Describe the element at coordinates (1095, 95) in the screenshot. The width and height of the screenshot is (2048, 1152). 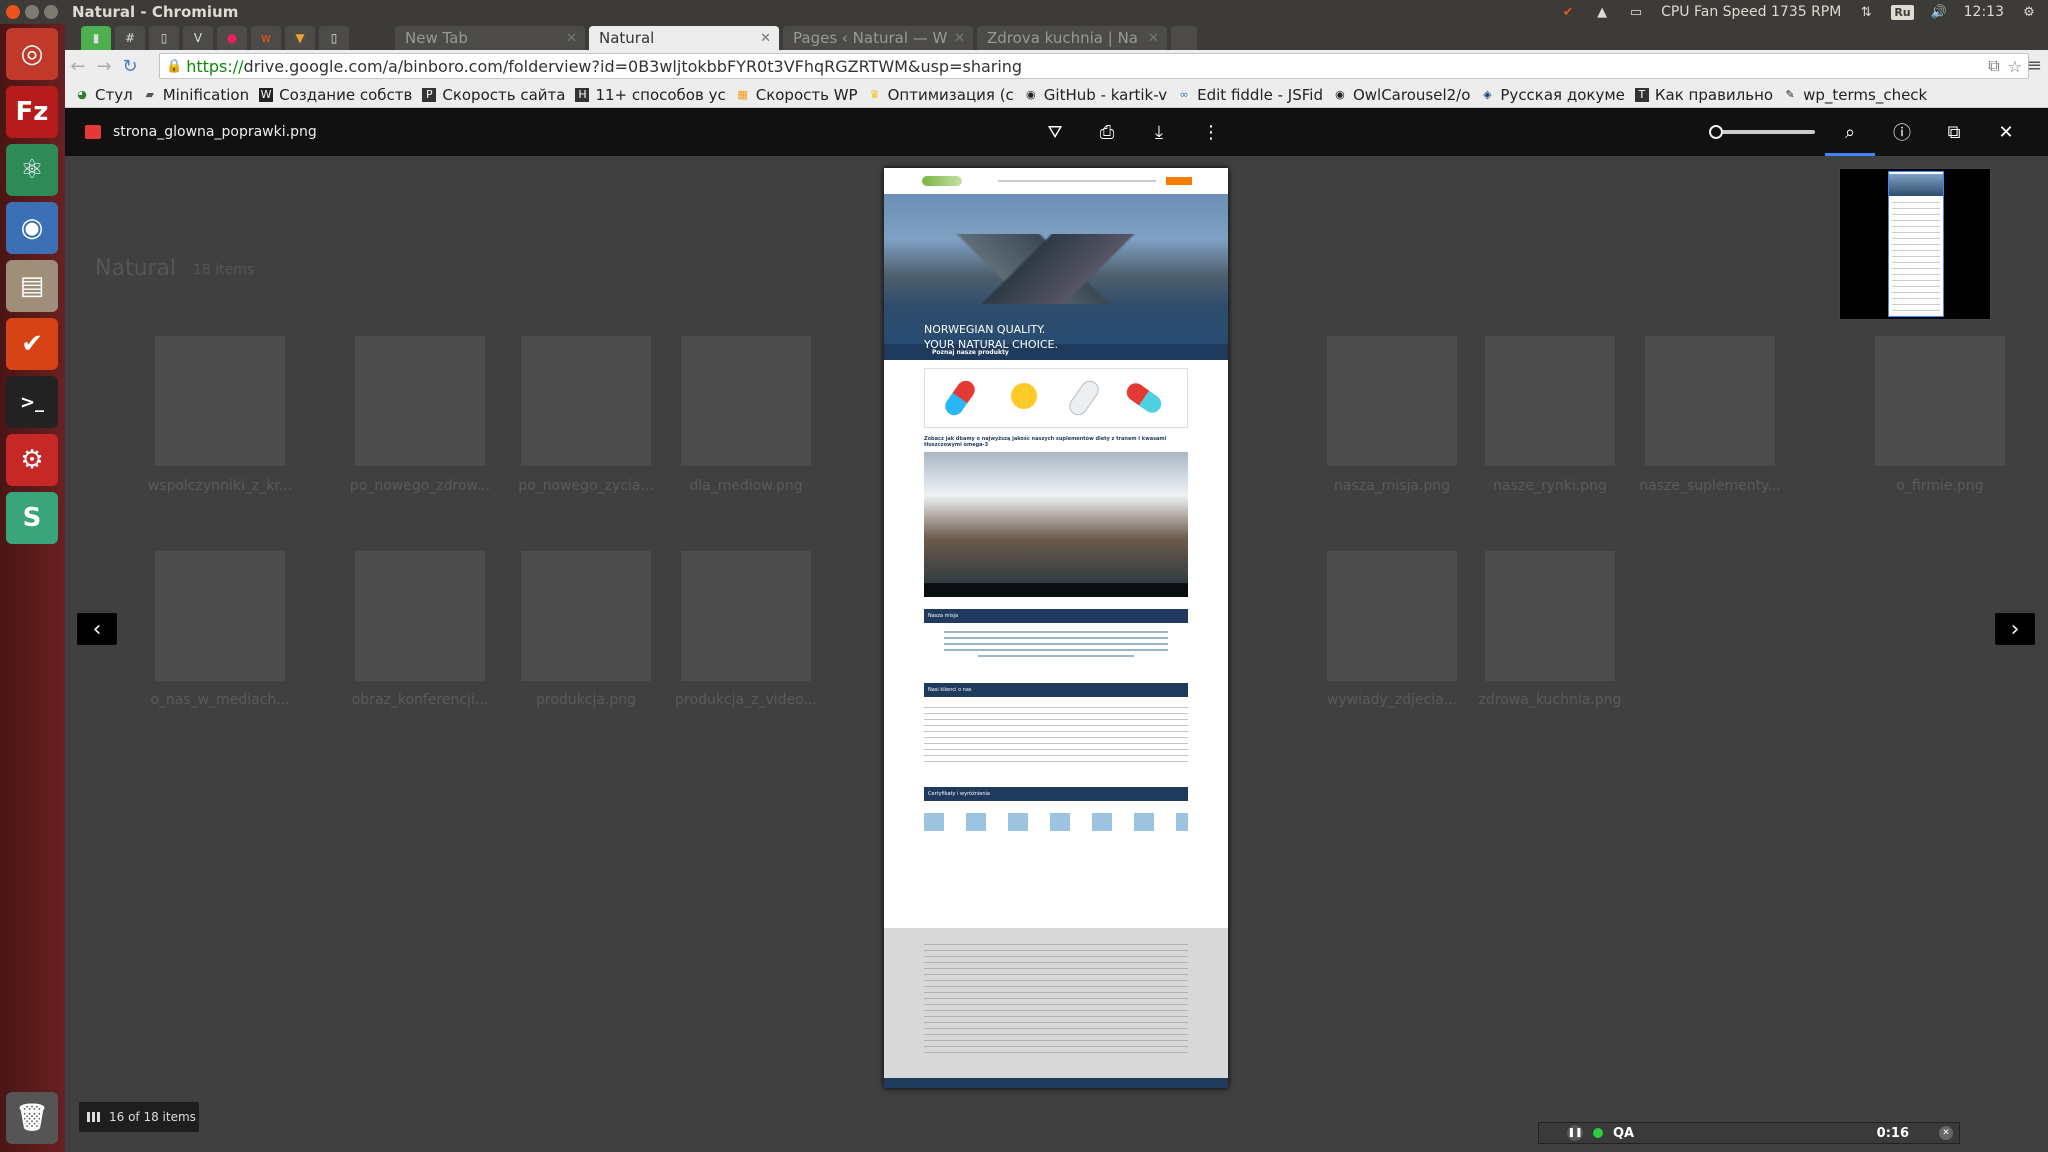
I see `bookmark-item: ◉ GitHub - kartik-v` at that location.